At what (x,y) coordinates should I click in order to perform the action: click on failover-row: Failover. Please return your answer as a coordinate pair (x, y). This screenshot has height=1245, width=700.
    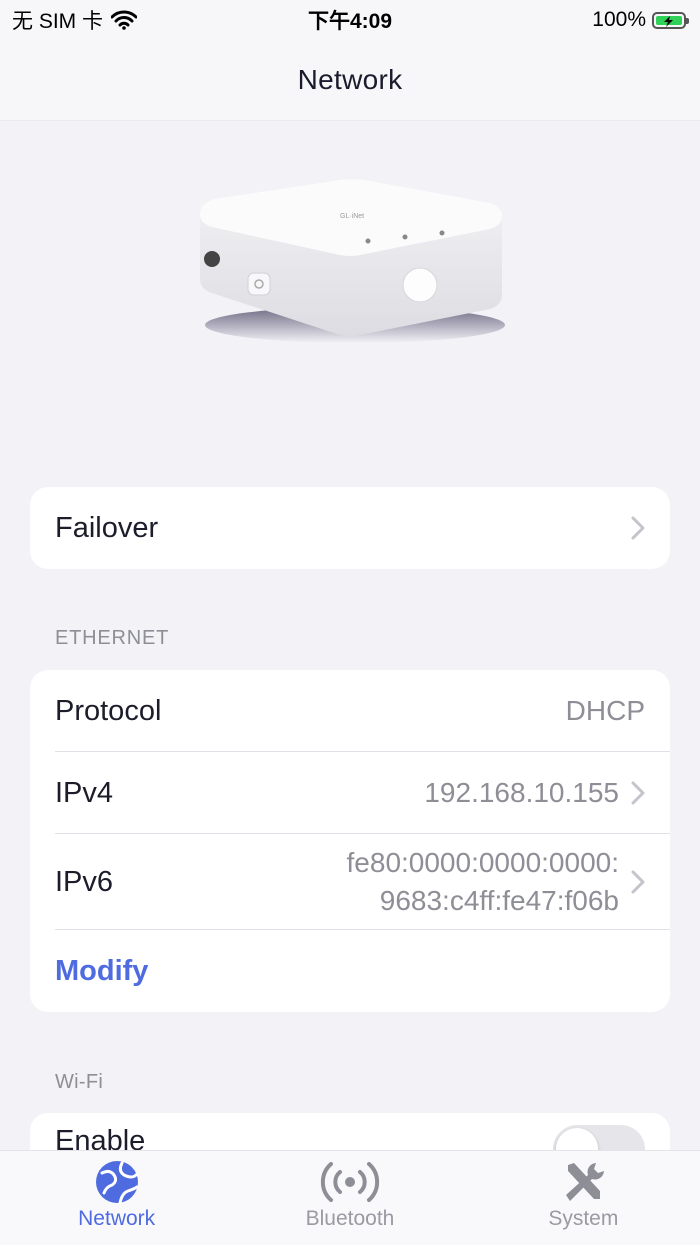
    Looking at the image, I should click on (350, 528).